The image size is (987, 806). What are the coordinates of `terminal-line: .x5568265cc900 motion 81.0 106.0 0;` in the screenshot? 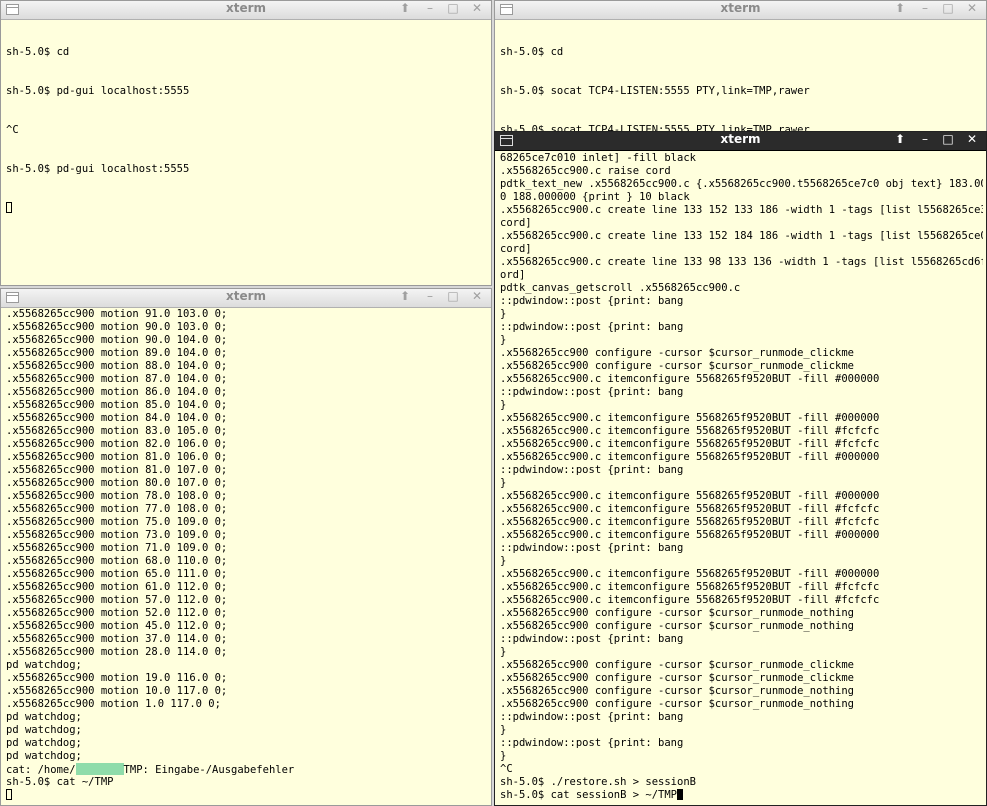 It's located at (117, 457).